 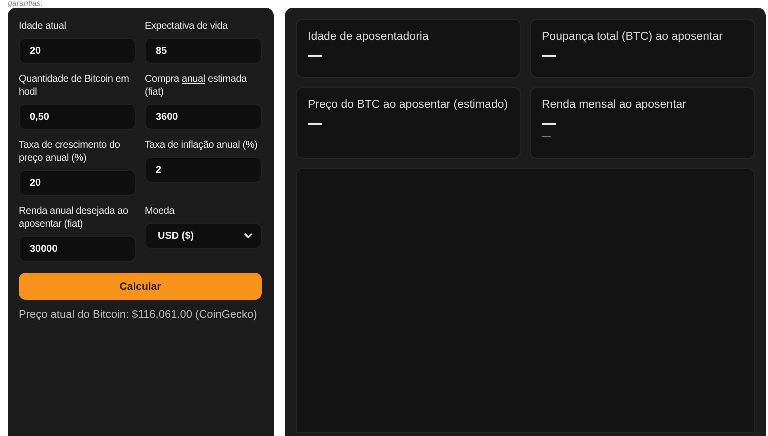 I want to click on intro-text: garantias., so click(x=25, y=4).